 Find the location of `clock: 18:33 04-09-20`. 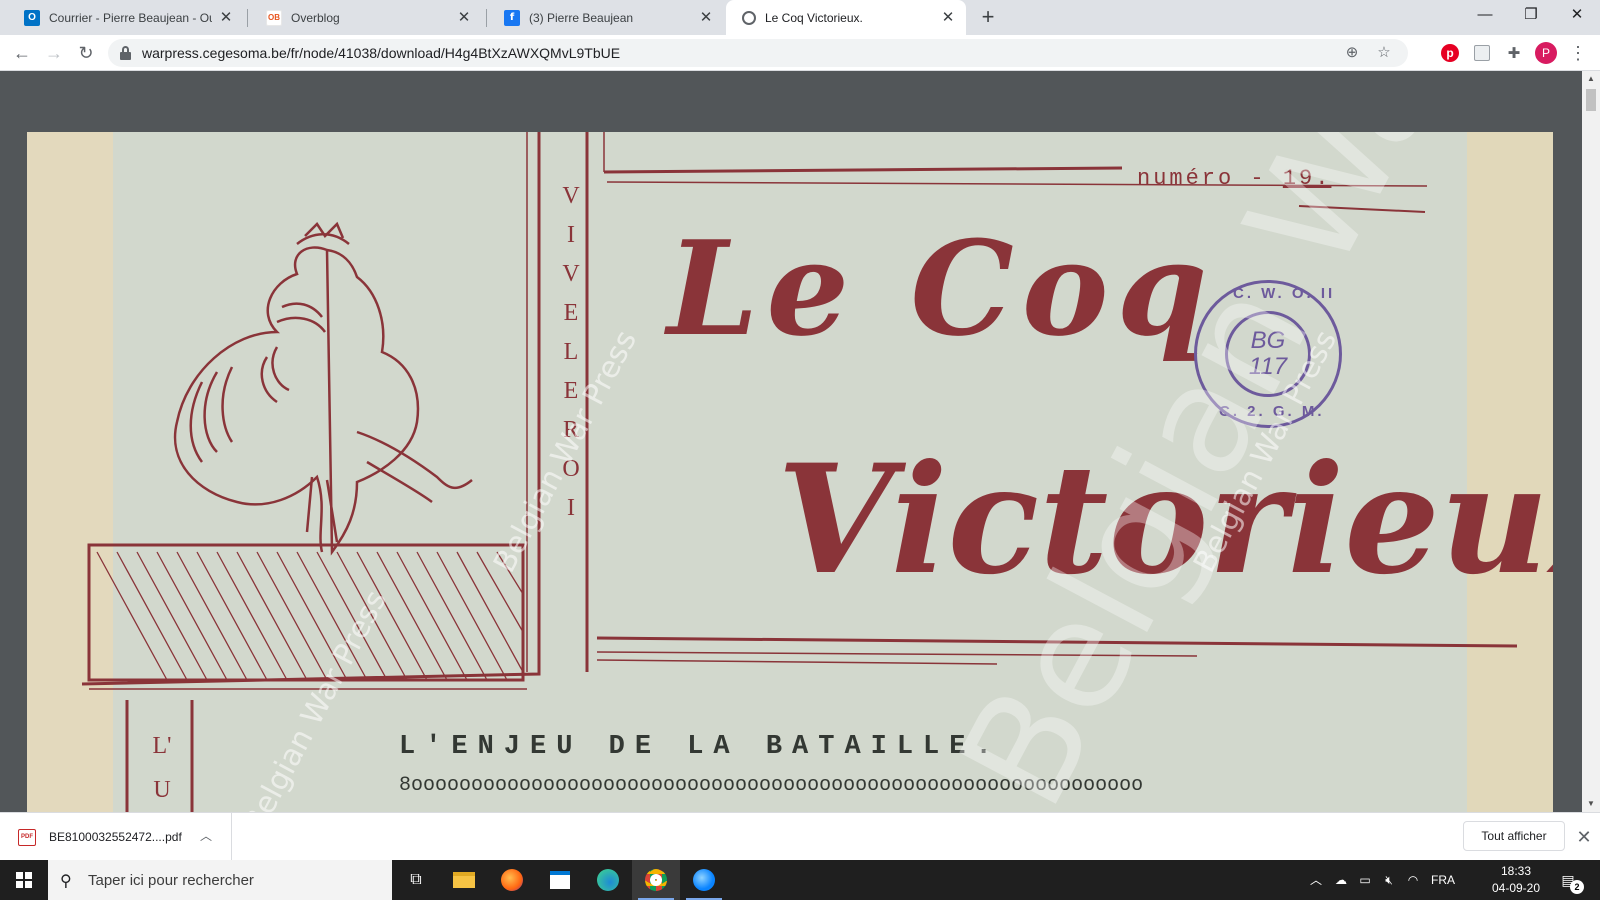

clock: 18:33 04-09-20 is located at coordinates (1516, 880).